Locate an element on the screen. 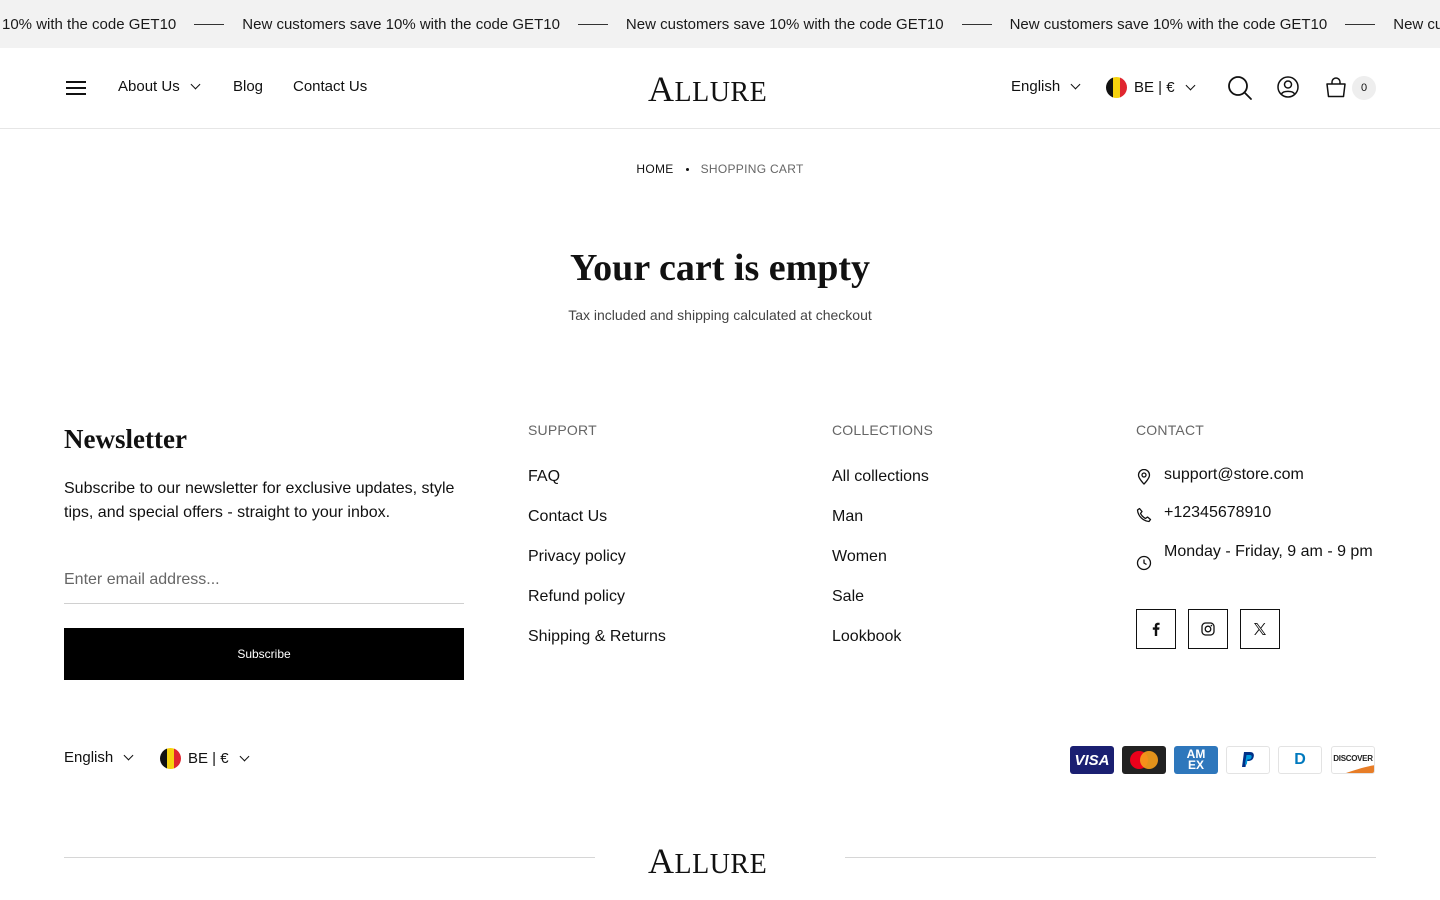 The height and width of the screenshot is (900, 1440). visa-text: VISA is located at coordinates (1092, 760).